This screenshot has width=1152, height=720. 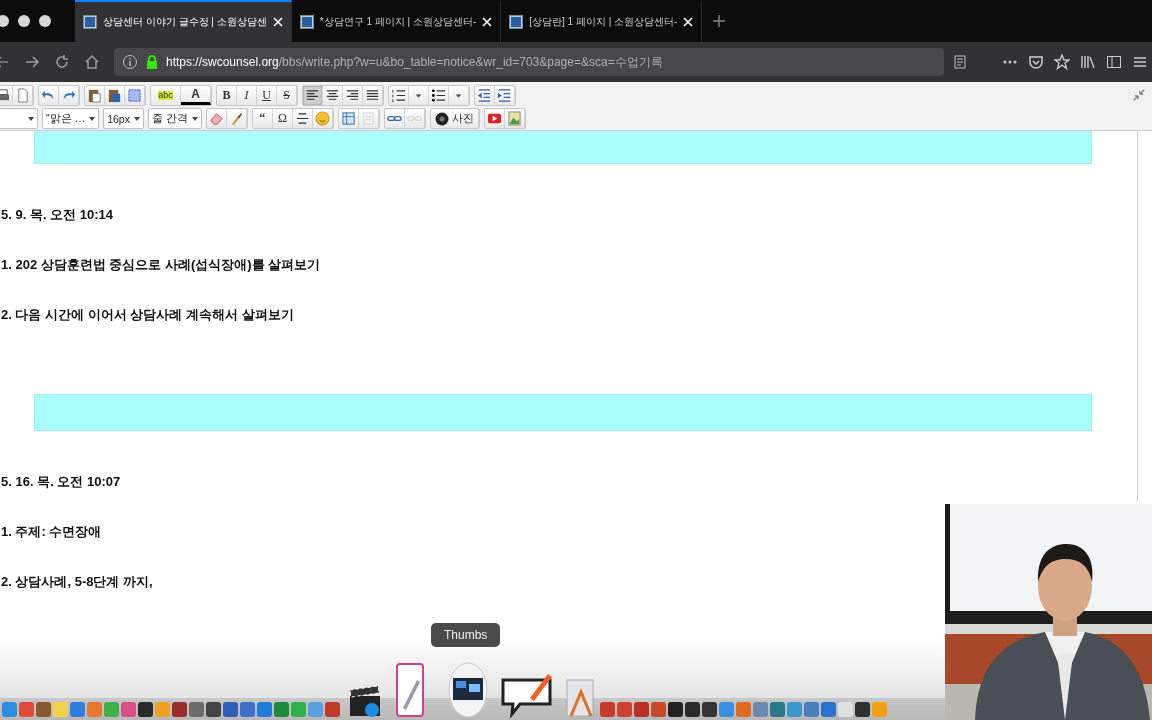 I want to click on paragraph-text: 2. 상담사례, 5-8단계 까지,, so click(x=77, y=582).